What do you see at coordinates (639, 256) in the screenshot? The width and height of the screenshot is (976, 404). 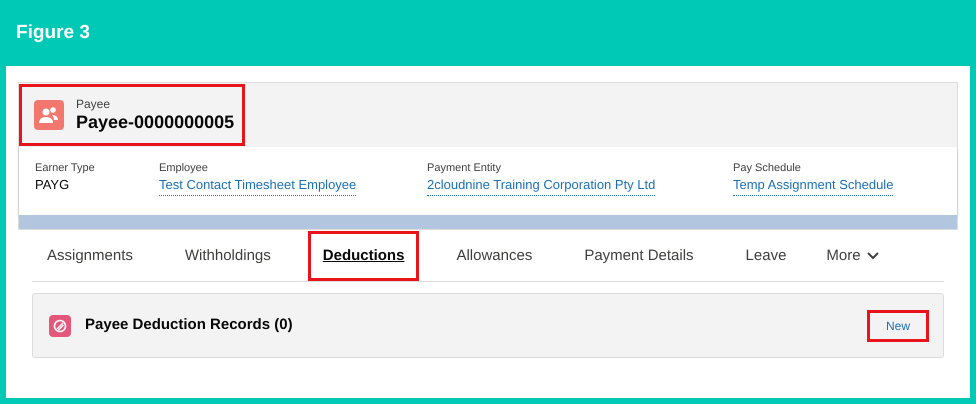 I see `tab: Payment Details` at bounding box center [639, 256].